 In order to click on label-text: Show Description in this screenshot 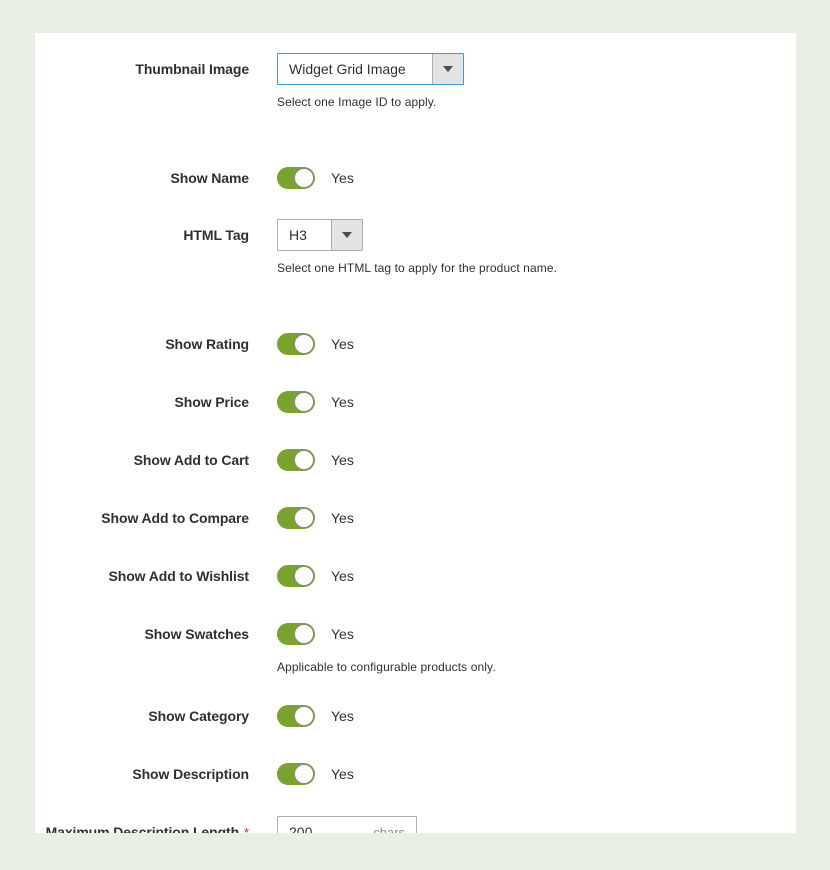, I will do `click(190, 774)`.